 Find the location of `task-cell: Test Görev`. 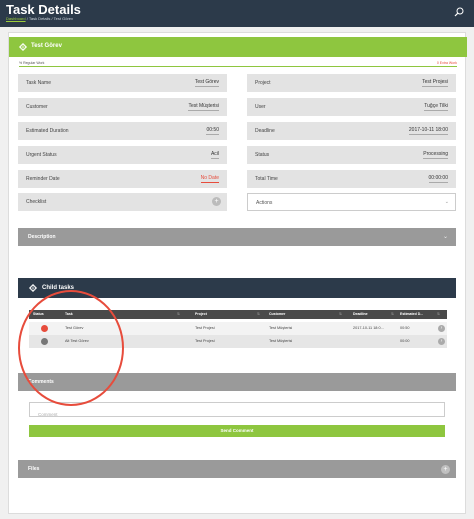

task-cell: Test Görev is located at coordinates (74, 328).